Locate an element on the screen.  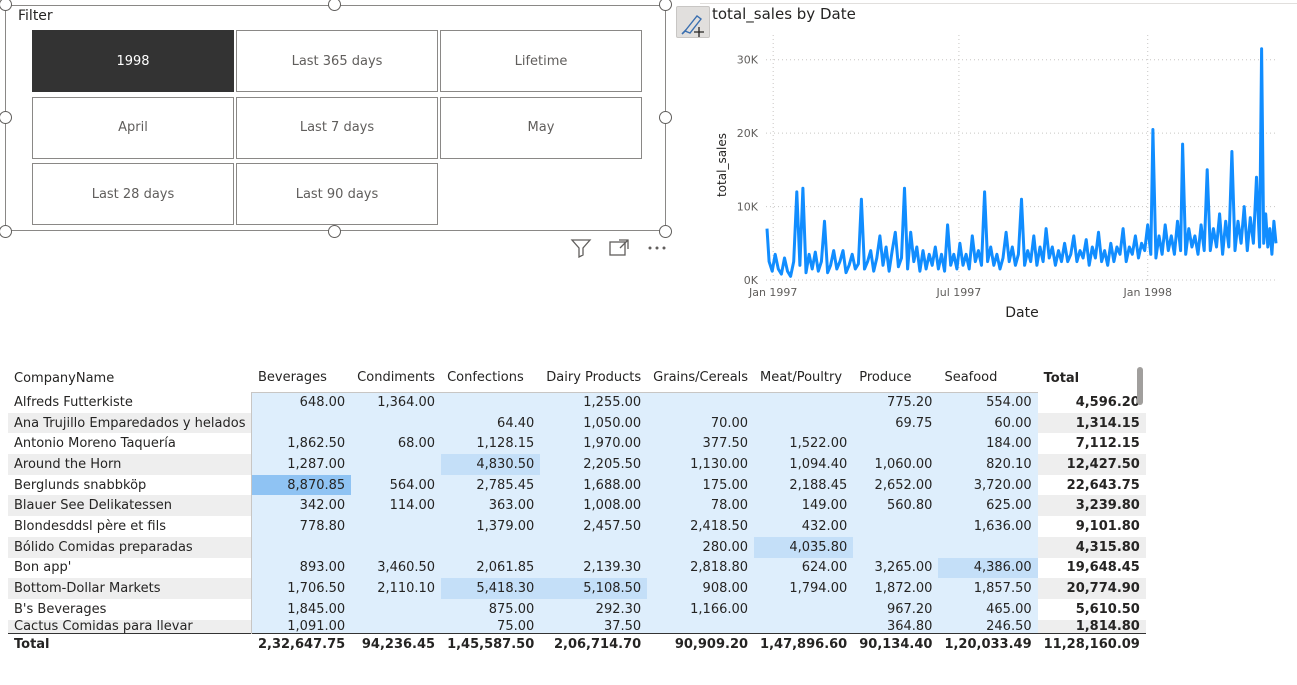
value-cell: 1,364.00 is located at coordinates (396, 402).